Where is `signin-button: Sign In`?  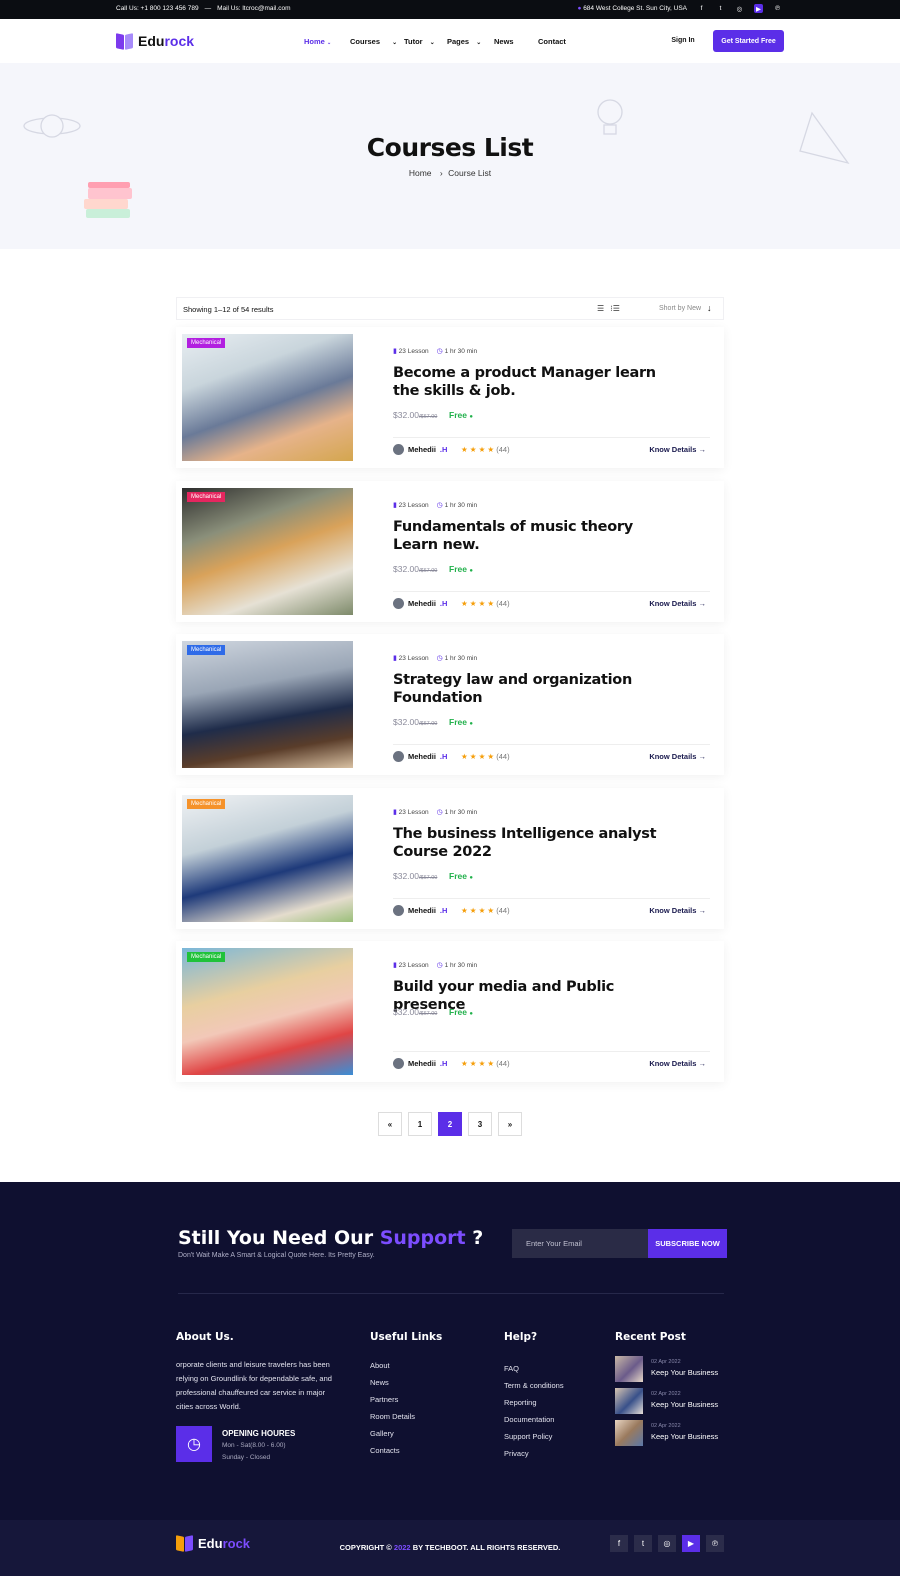
signin-button: Sign In is located at coordinates (683, 40).